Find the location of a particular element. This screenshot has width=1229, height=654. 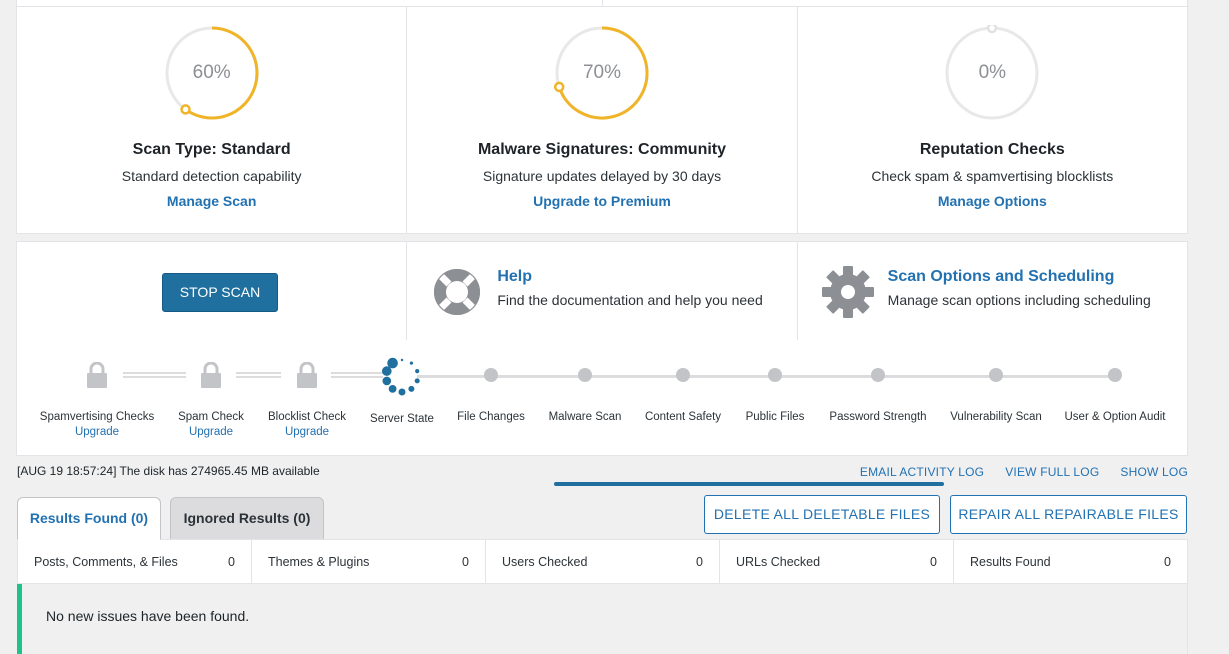

scan-progress-fill is located at coordinates (749, 484).